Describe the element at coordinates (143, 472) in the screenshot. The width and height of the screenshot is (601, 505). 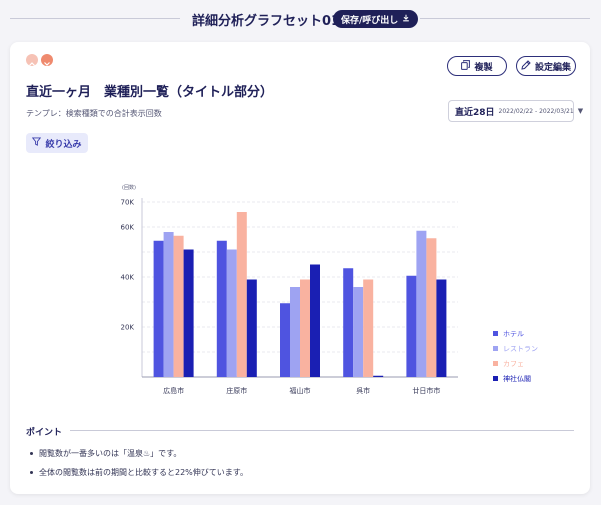
I see `point-text: 全体の閲覧数は前の期間と比較すると22%伸びています。` at that location.